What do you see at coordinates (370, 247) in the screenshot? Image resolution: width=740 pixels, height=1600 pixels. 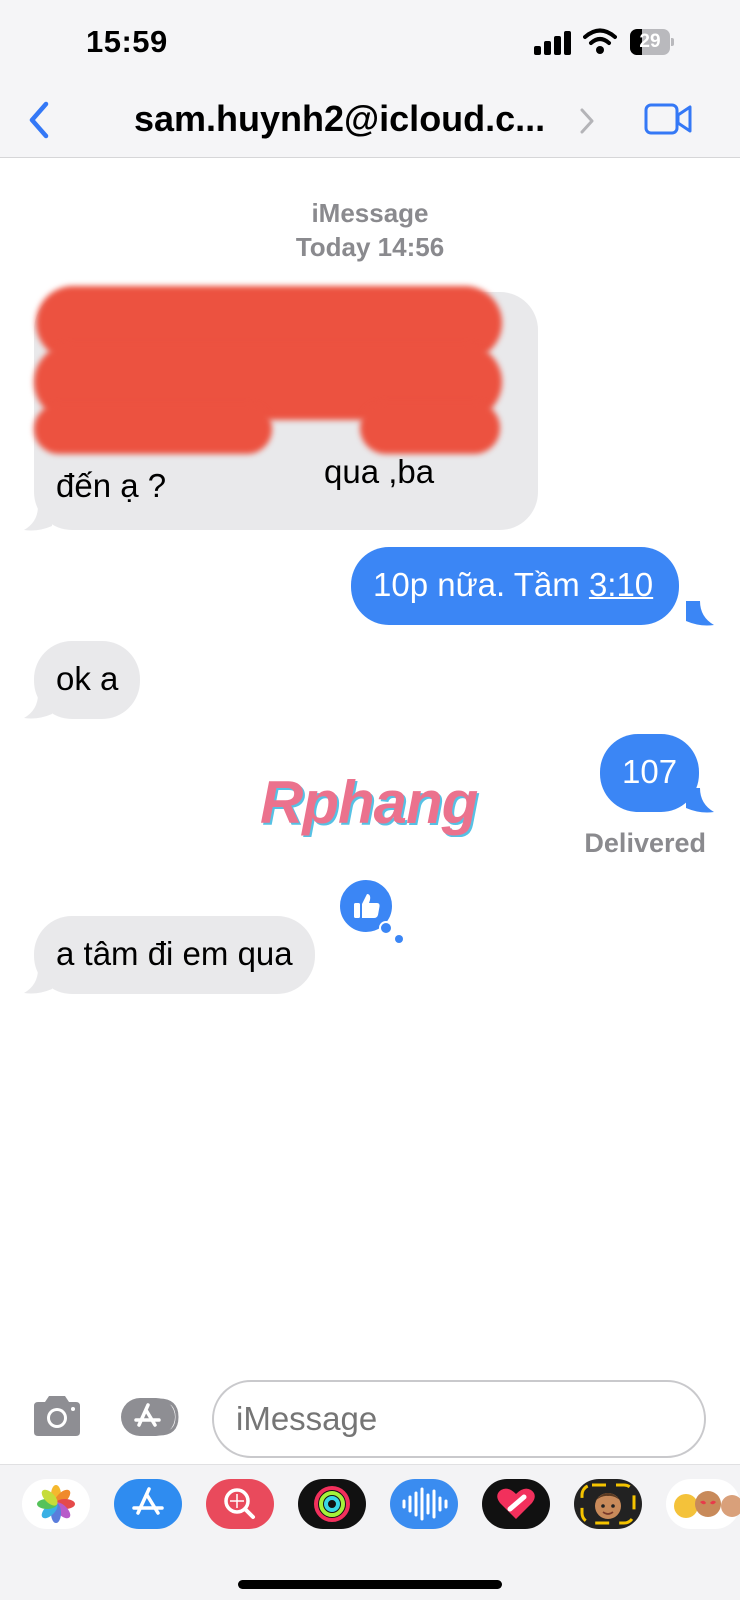 I see `conversation-timestamp: Today 14:56` at bounding box center [370, 247].